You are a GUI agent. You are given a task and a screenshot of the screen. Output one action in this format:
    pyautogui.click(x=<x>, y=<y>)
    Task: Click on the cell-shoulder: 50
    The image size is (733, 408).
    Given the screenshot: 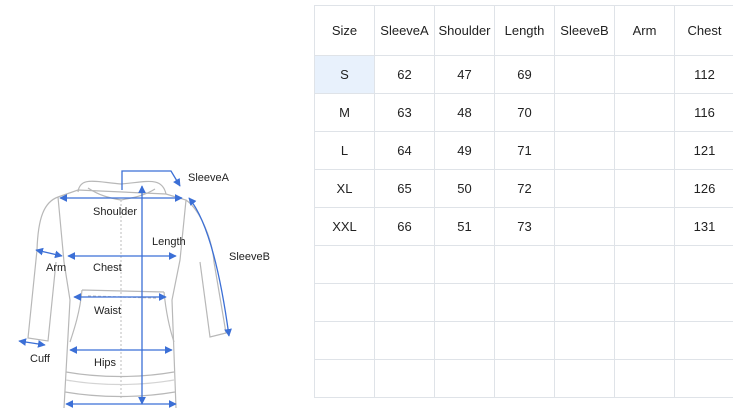 What is the action you would take?
    pyautogui.click(x=464, y=188)
    